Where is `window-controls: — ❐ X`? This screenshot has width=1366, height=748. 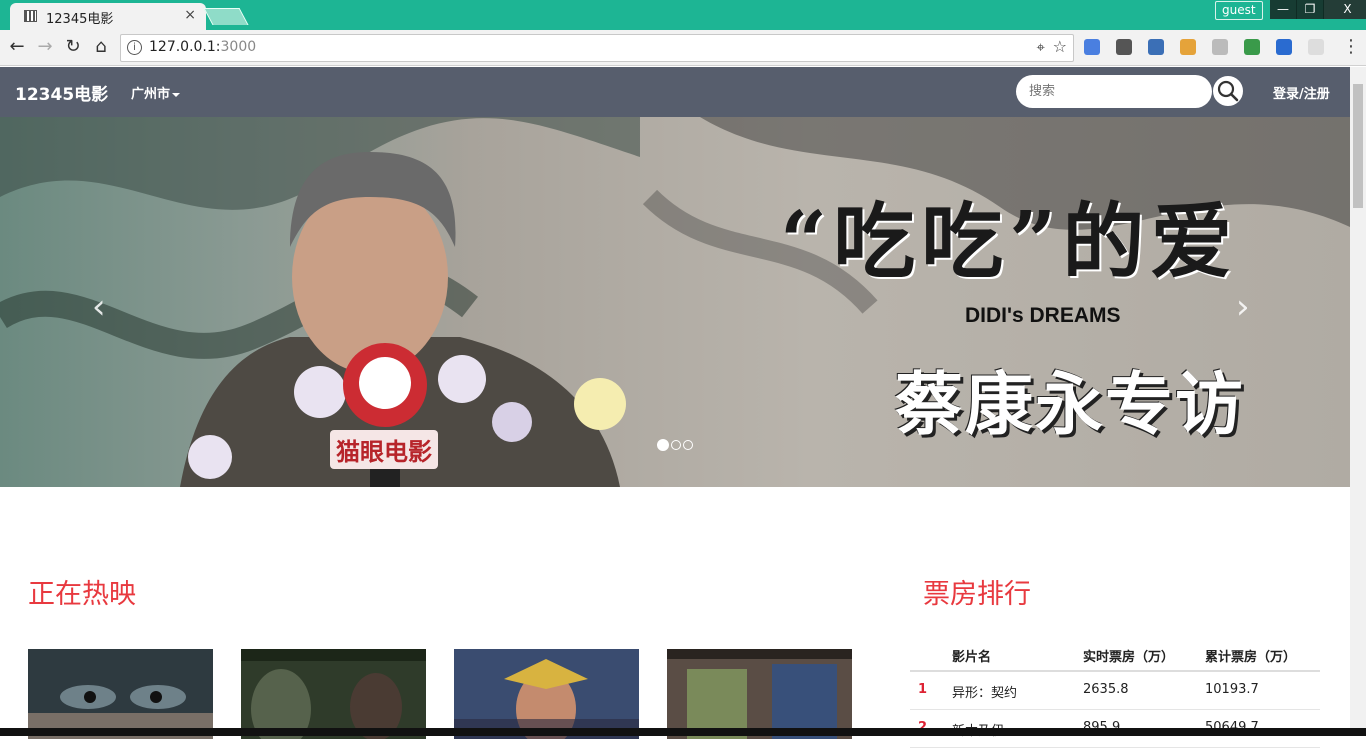
window-controls: — ❐ X is located at coordinates (1318, 9).